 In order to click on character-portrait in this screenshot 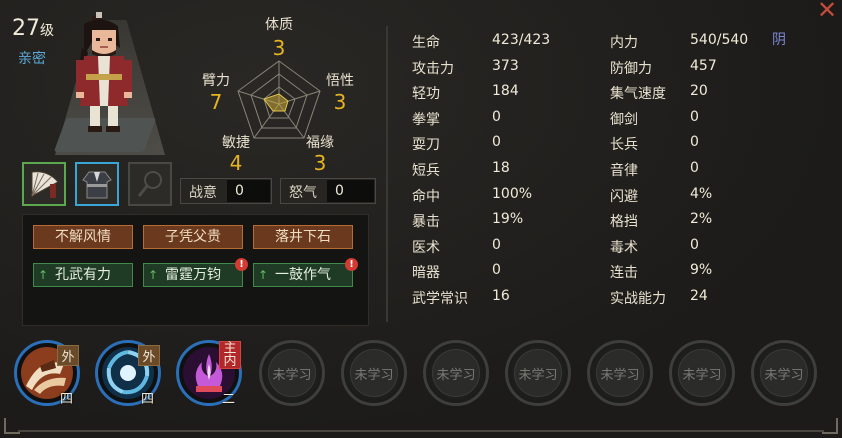, I will do `click(104, 72)`.